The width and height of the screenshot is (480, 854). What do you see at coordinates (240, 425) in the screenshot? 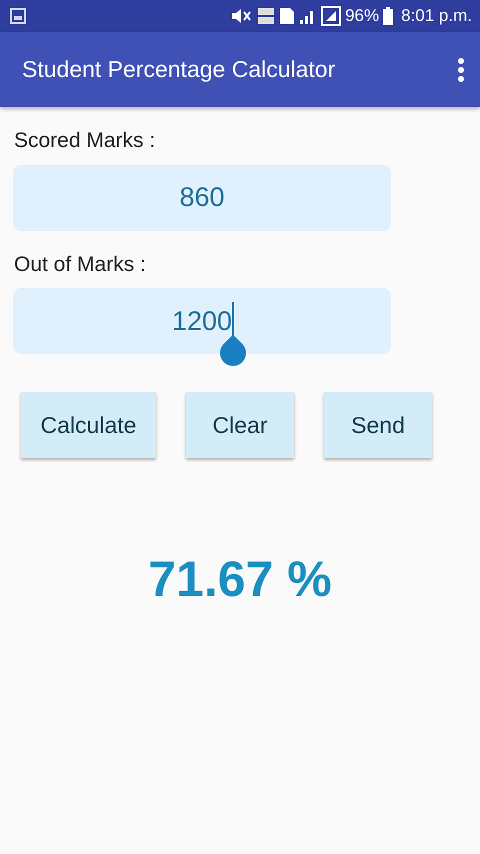
I see `action-button: Clear` at bounding box center [240, 425].